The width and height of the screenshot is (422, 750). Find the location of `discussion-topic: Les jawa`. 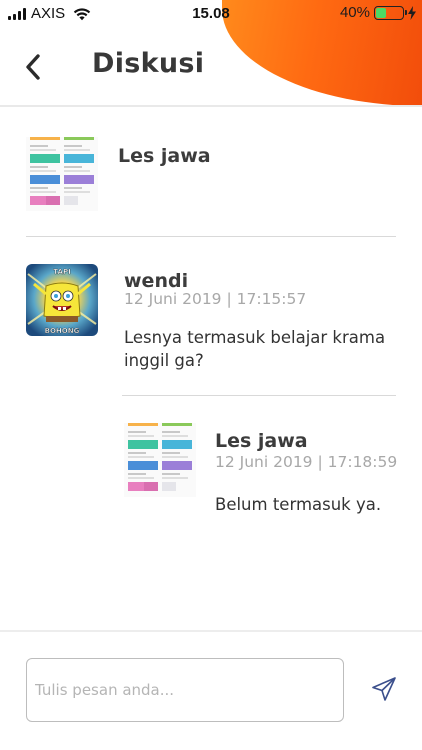

discussion-topic: Les jawa is located at coordinates (211, 174).